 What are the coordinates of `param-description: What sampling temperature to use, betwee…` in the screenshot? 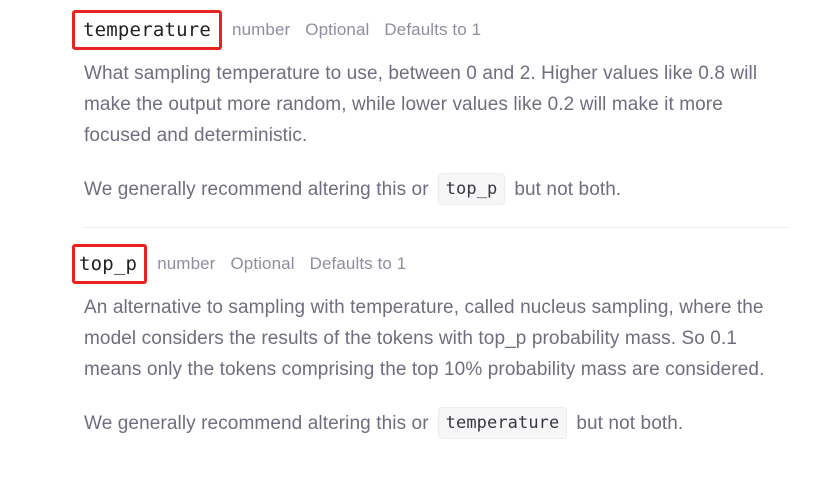 It's located at (421, 104).